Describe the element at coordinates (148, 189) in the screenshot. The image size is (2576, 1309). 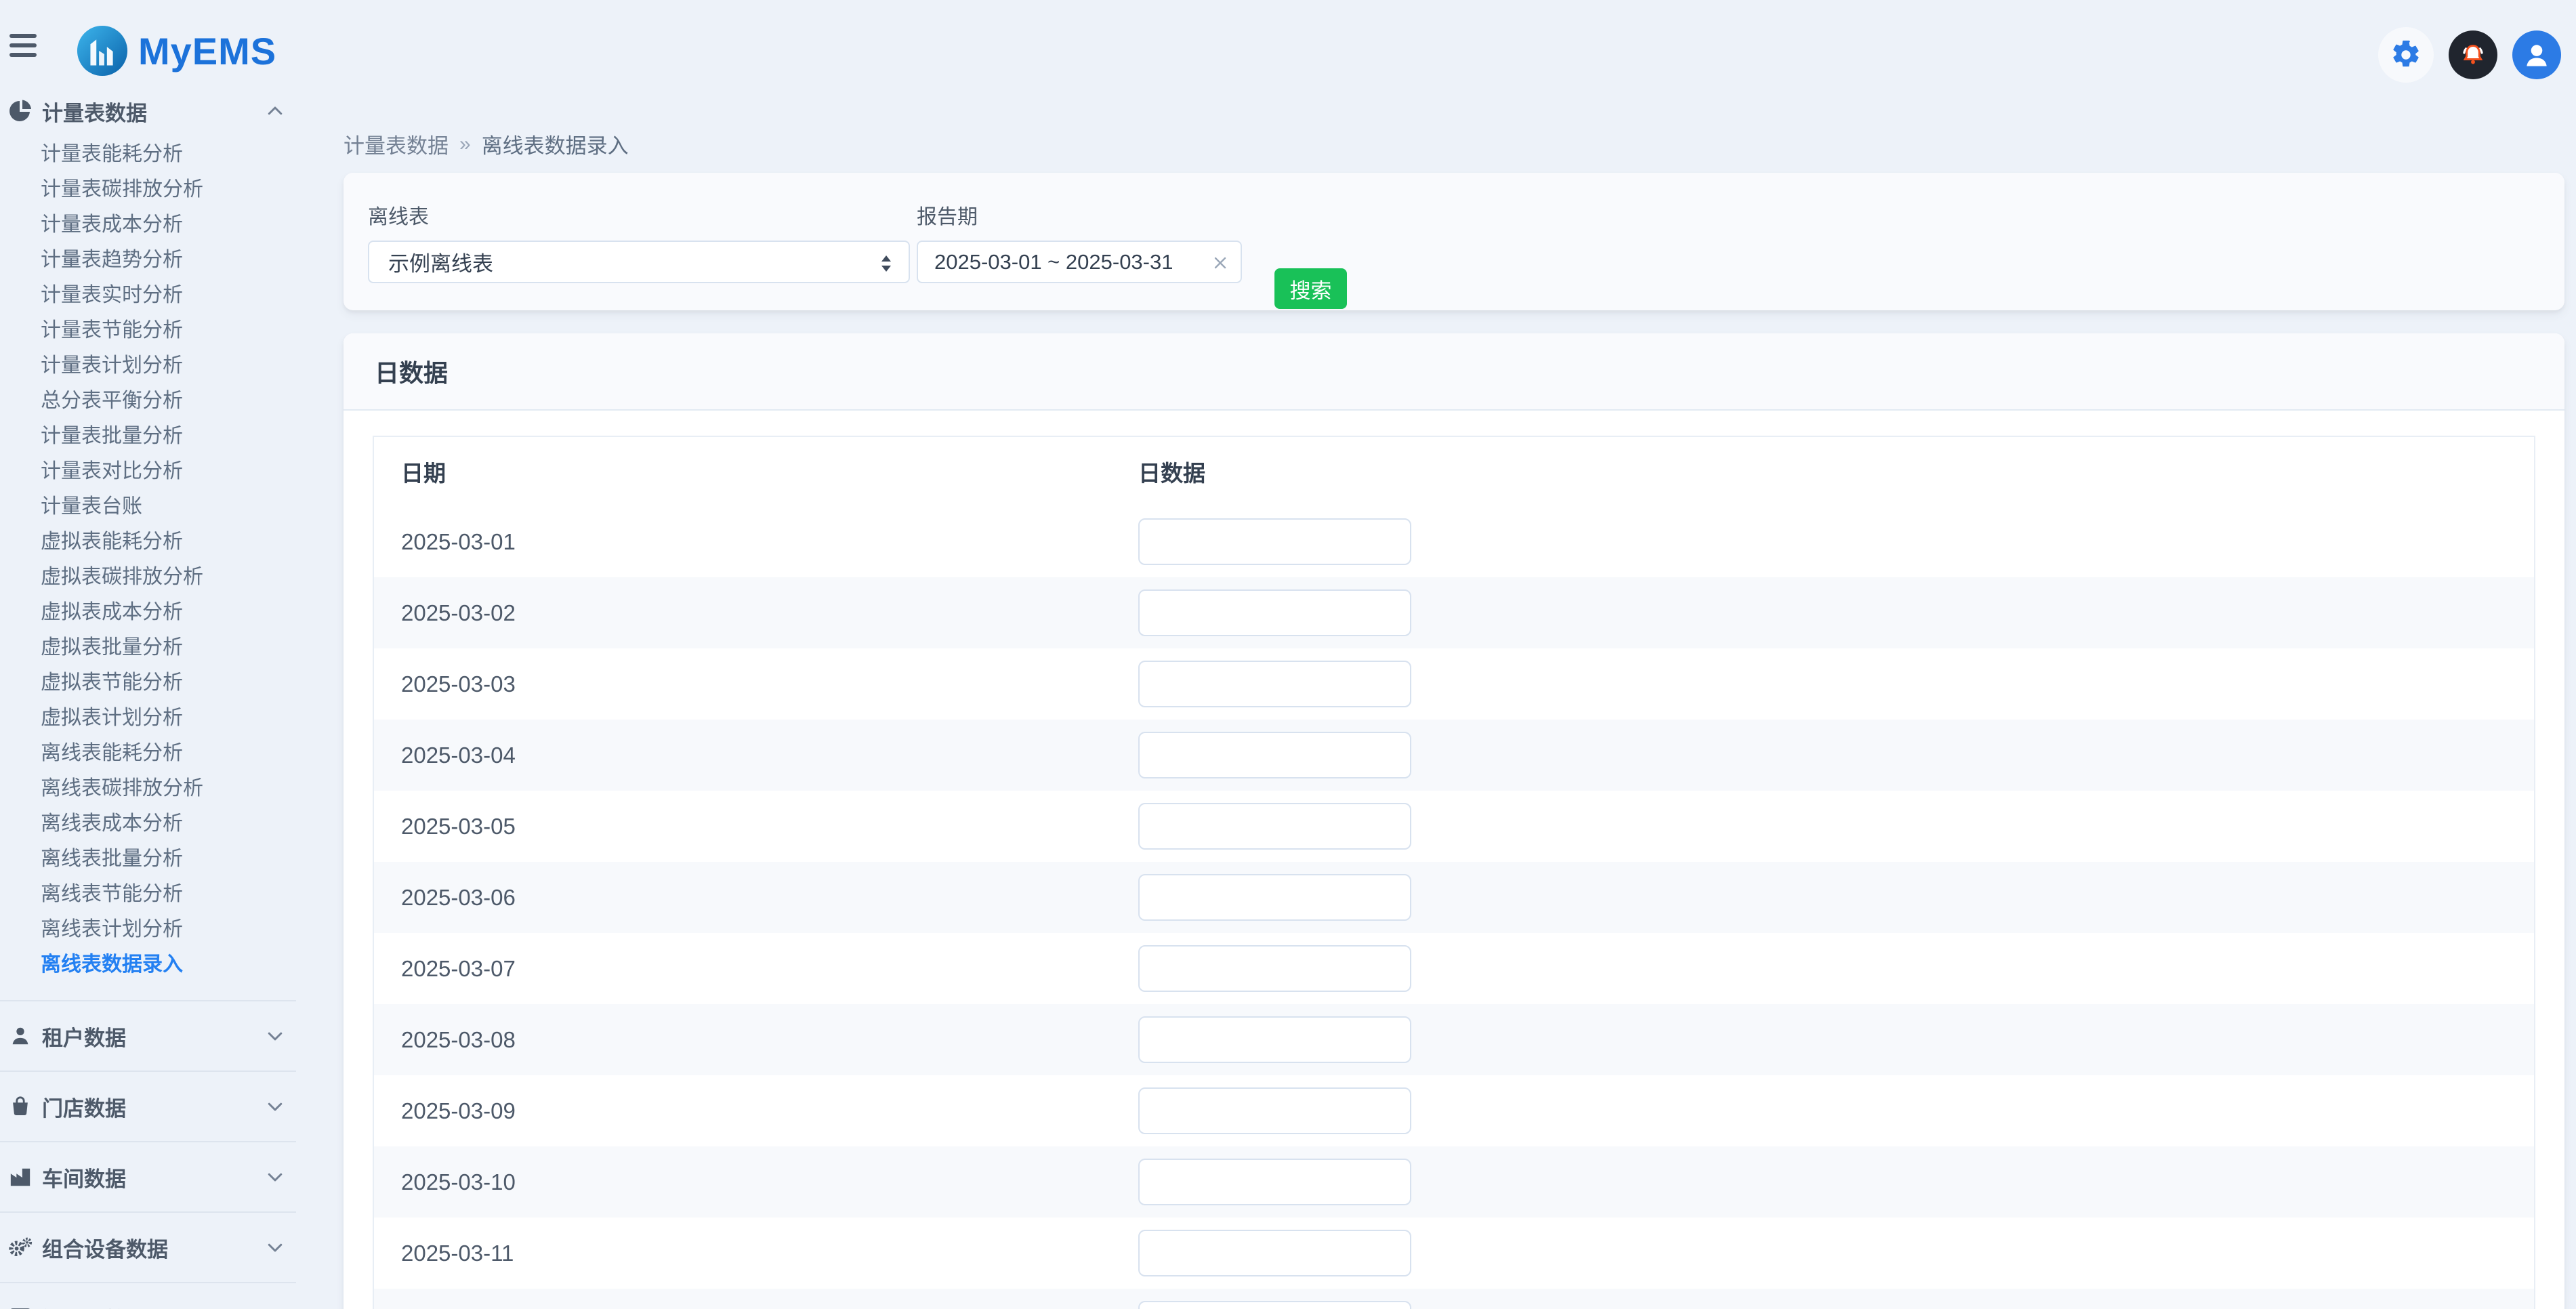
I see `sidebar-item: 计量表碳排放分析` at that location.